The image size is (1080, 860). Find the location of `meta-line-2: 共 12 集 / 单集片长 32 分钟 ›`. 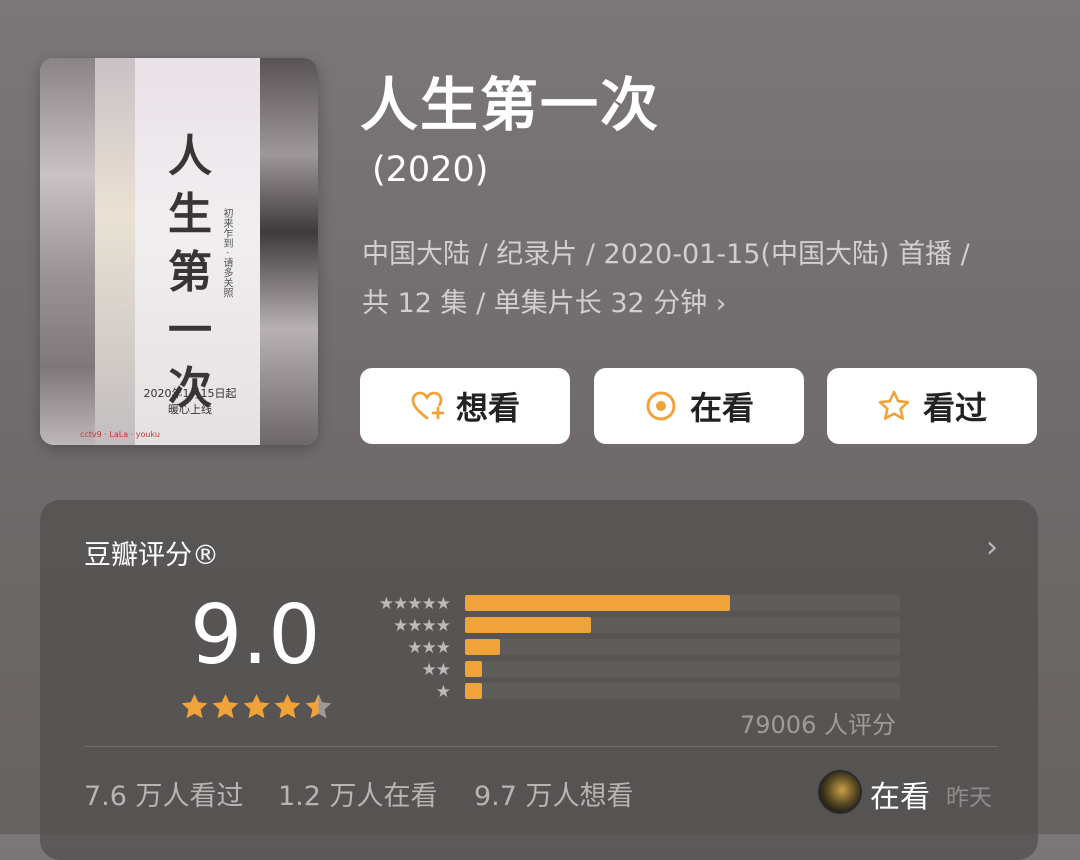

meta-line-2: 共 12 集 / 单集片长 32 分钟 › is located at coordinates (707, 304).